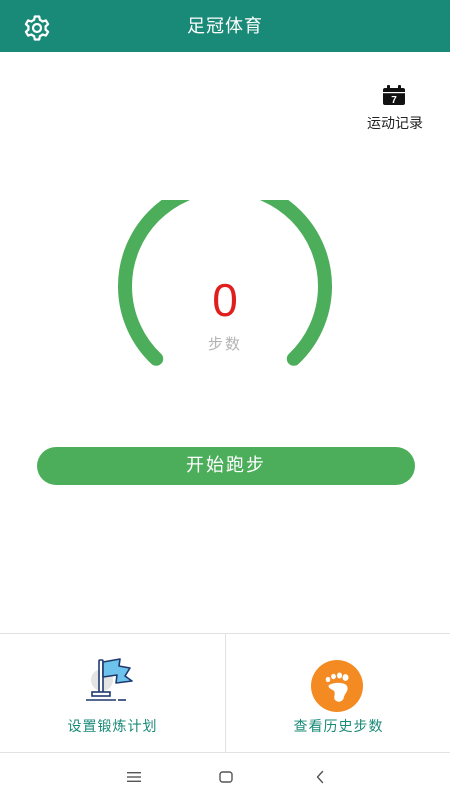 This screenshot has width=450, height=800. What do you see at coordinates (225, 300) in the screenshot?
I see `step-count-value: 0` at bounding box center [225, 300].